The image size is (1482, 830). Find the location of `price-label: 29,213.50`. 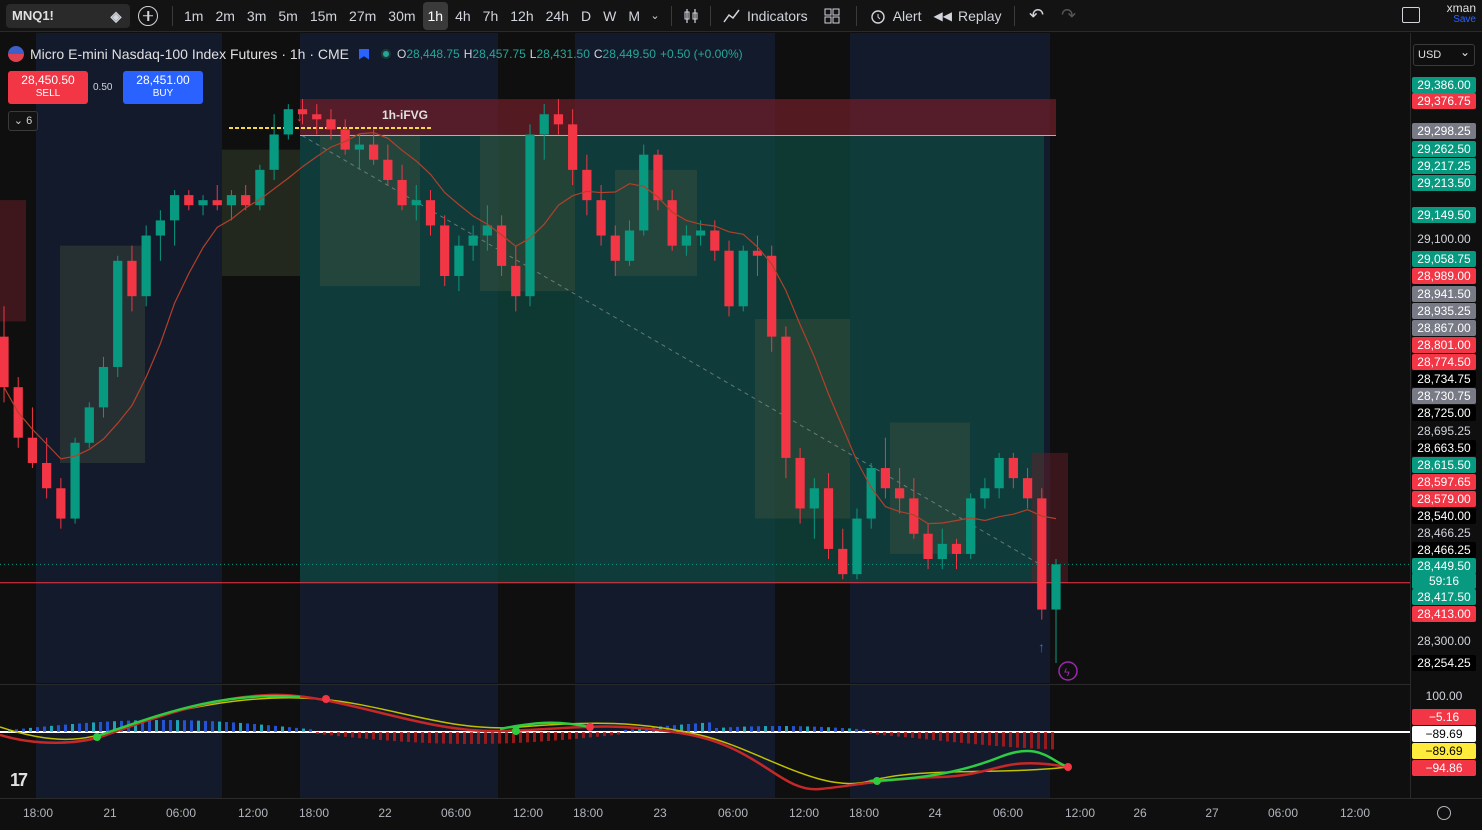

price-label: 29,213.50 is located at coordinates (1444, 183).